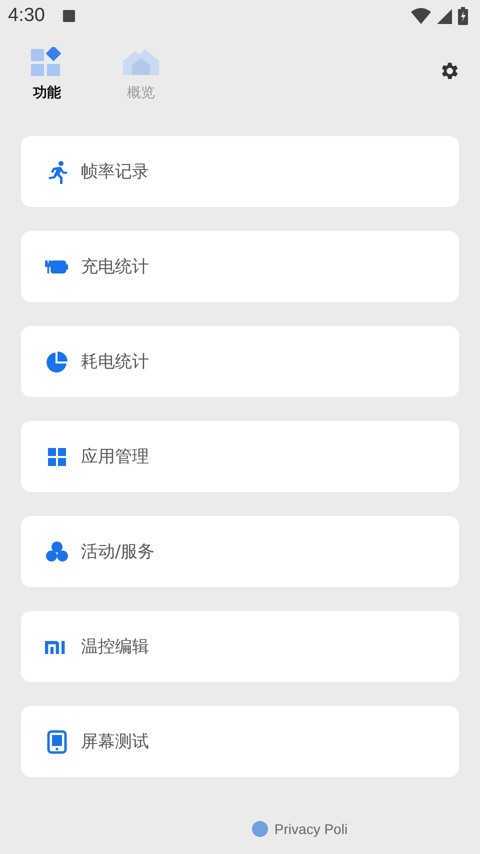 The image size is (480, 854). I want to click on signal-icon, so click(444, 16).